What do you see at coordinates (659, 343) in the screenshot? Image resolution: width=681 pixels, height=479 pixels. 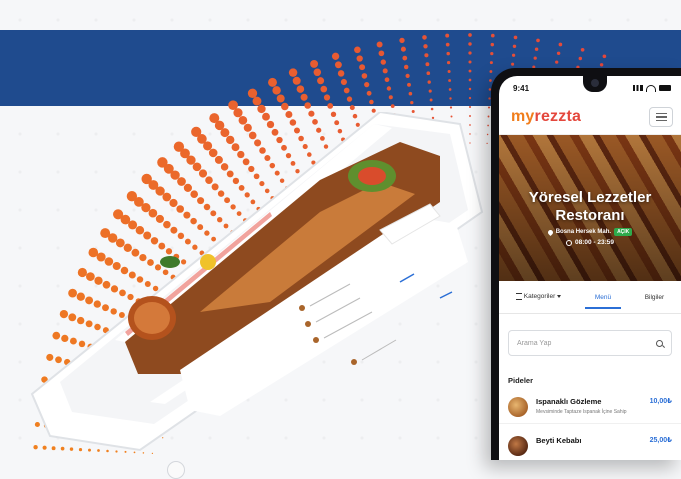 I see `search-icon` at bounding box center [659, 343].